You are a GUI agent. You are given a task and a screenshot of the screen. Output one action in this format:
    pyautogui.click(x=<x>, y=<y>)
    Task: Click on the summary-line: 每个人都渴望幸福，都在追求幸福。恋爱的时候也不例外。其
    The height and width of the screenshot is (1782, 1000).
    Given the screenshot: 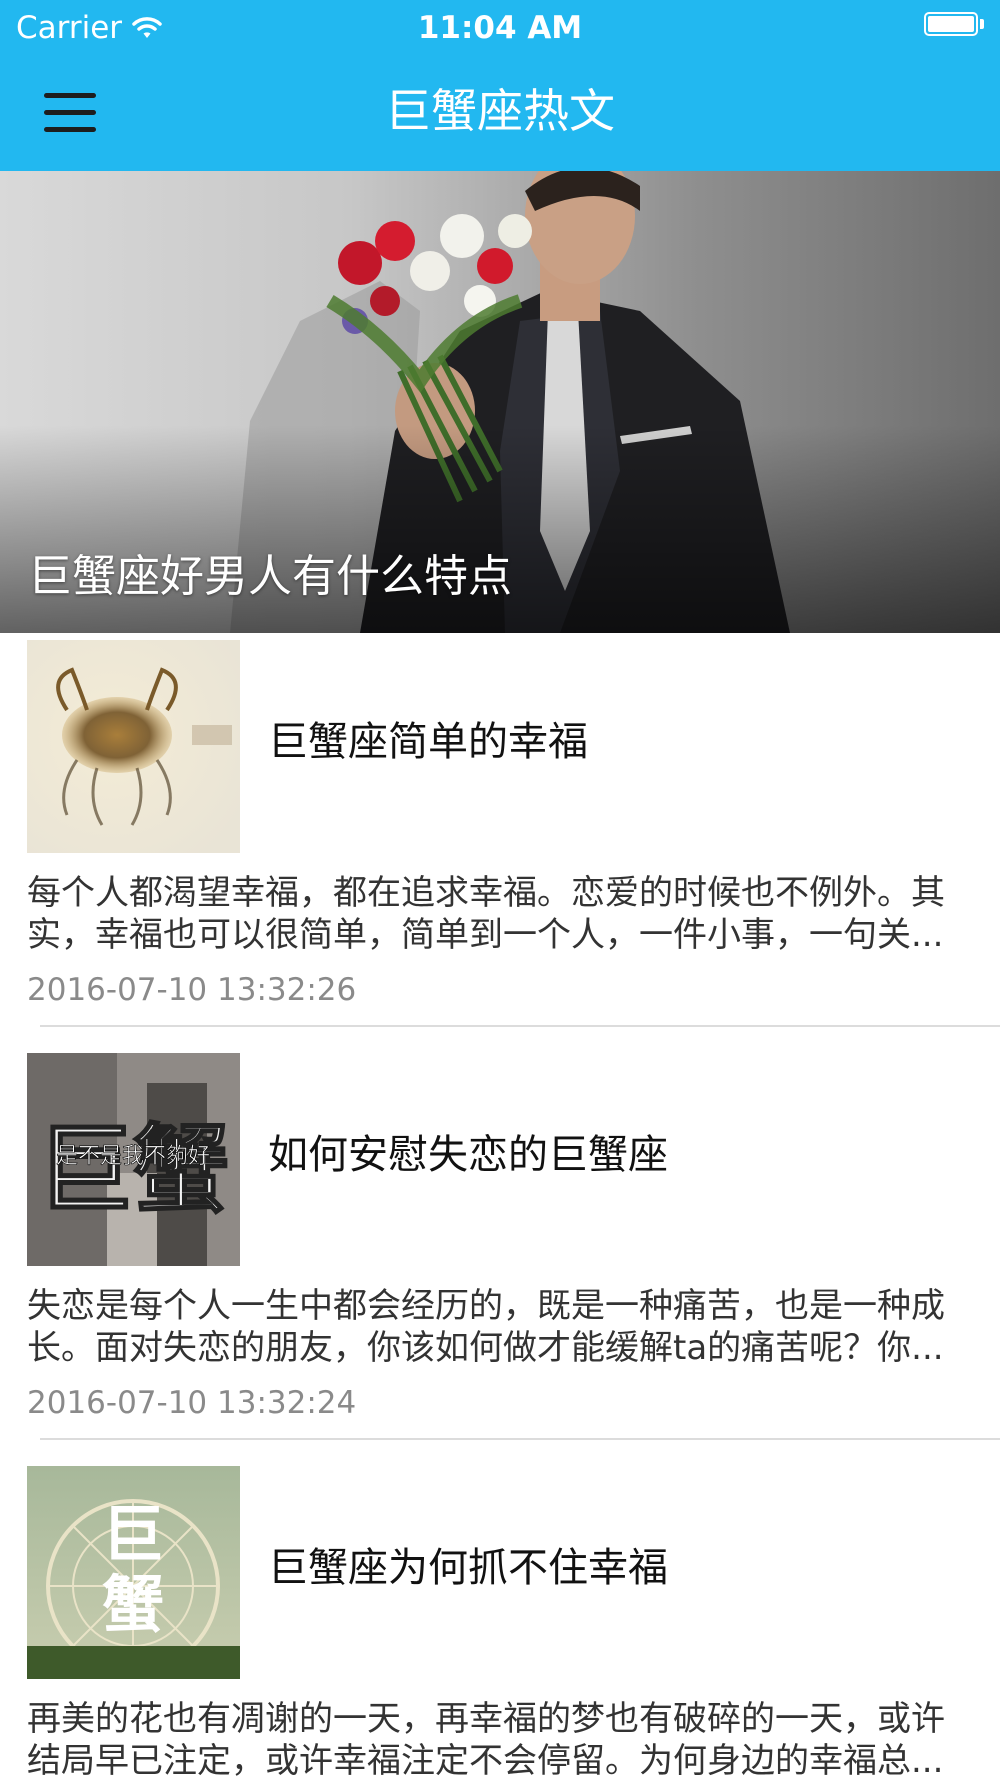 What is the action you would take?
    pyautogui.click(x=486, y=893)
    